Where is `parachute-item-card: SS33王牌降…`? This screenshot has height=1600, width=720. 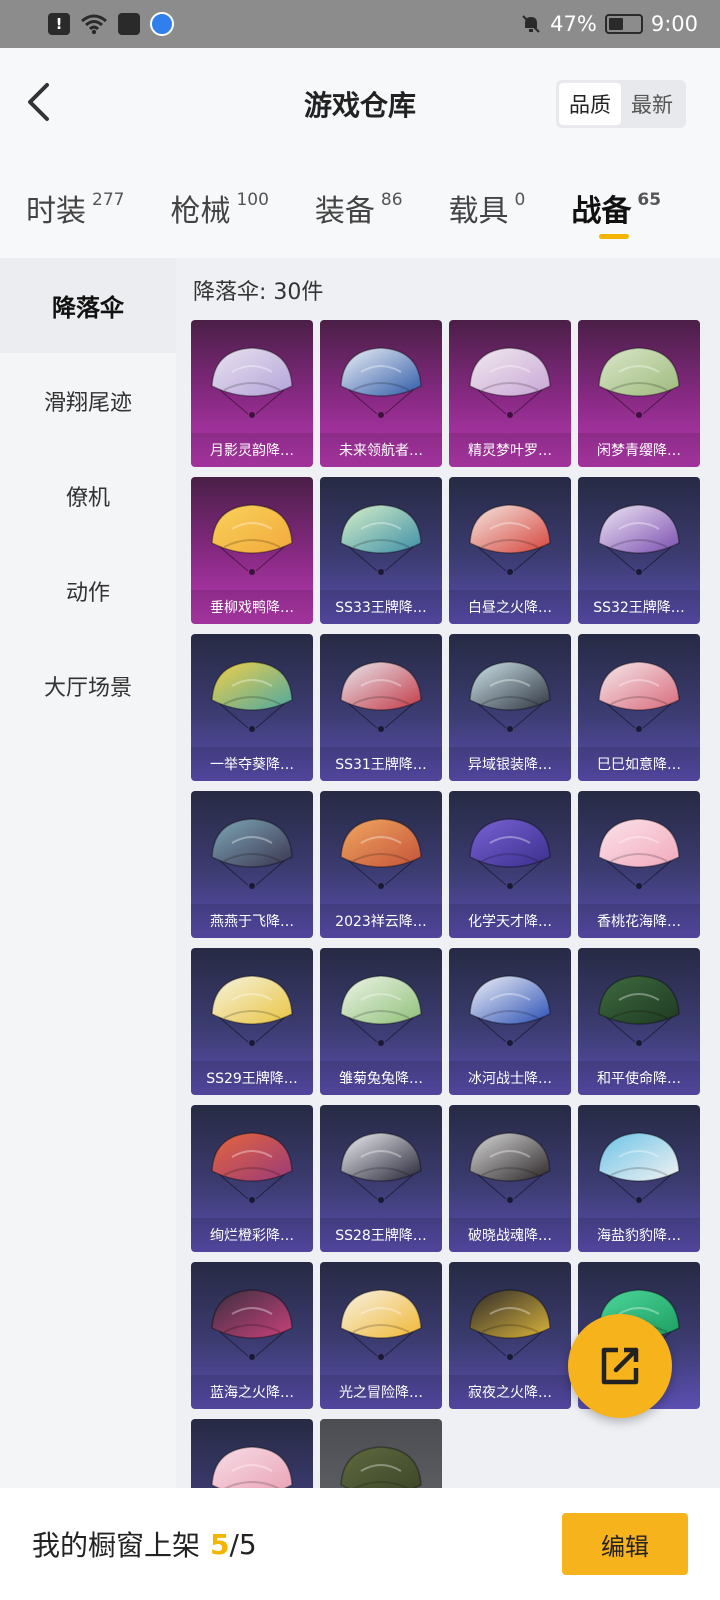
parachute-item-card: SS33王牌降… is located at coordinates (381, 550).